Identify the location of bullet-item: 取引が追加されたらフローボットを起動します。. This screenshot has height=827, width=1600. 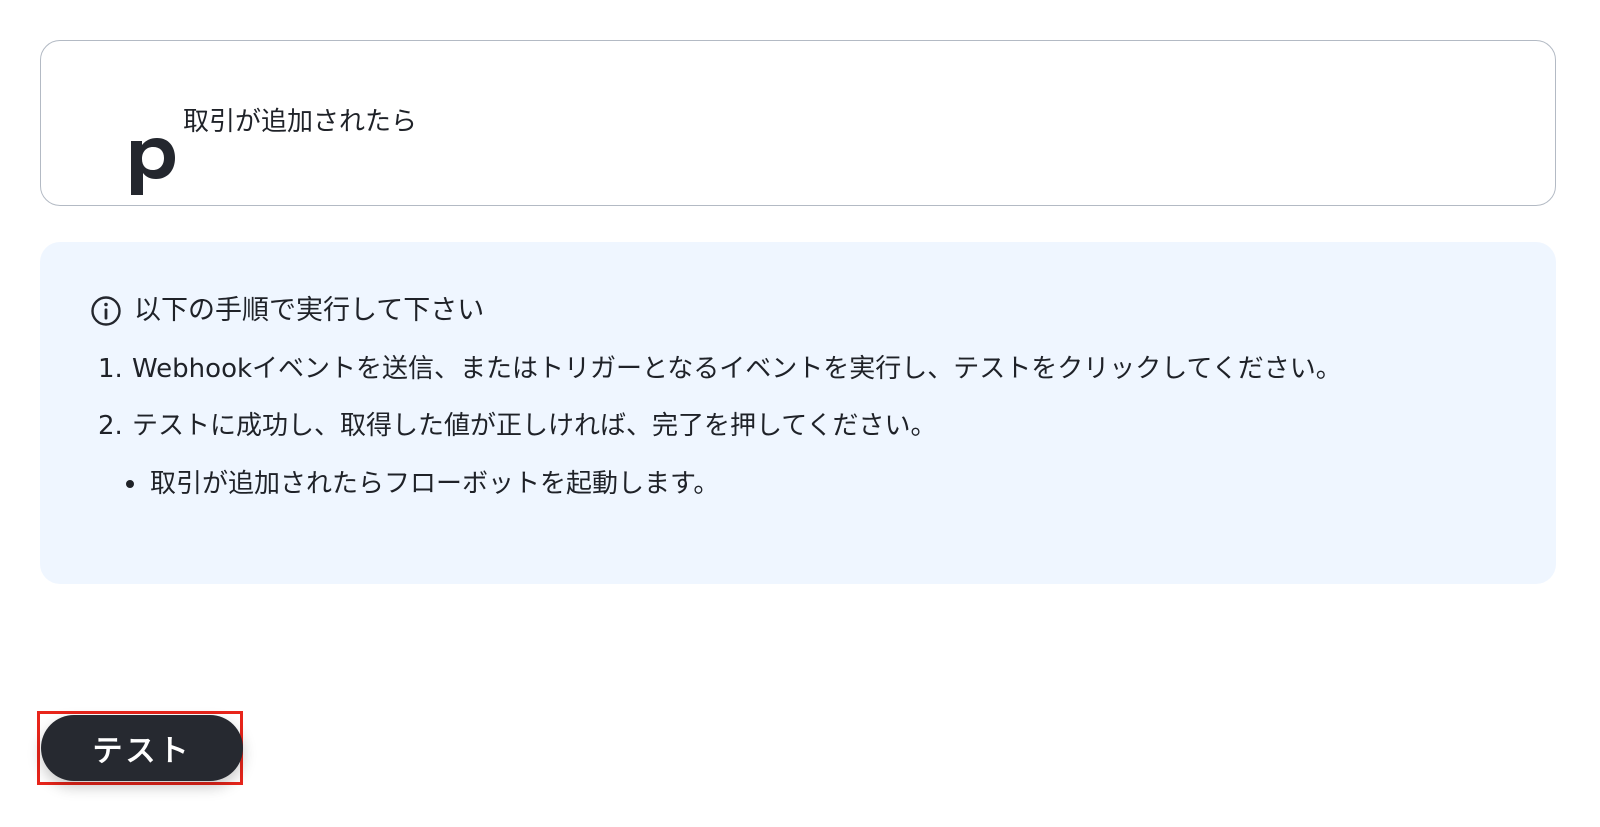
(422, 484).